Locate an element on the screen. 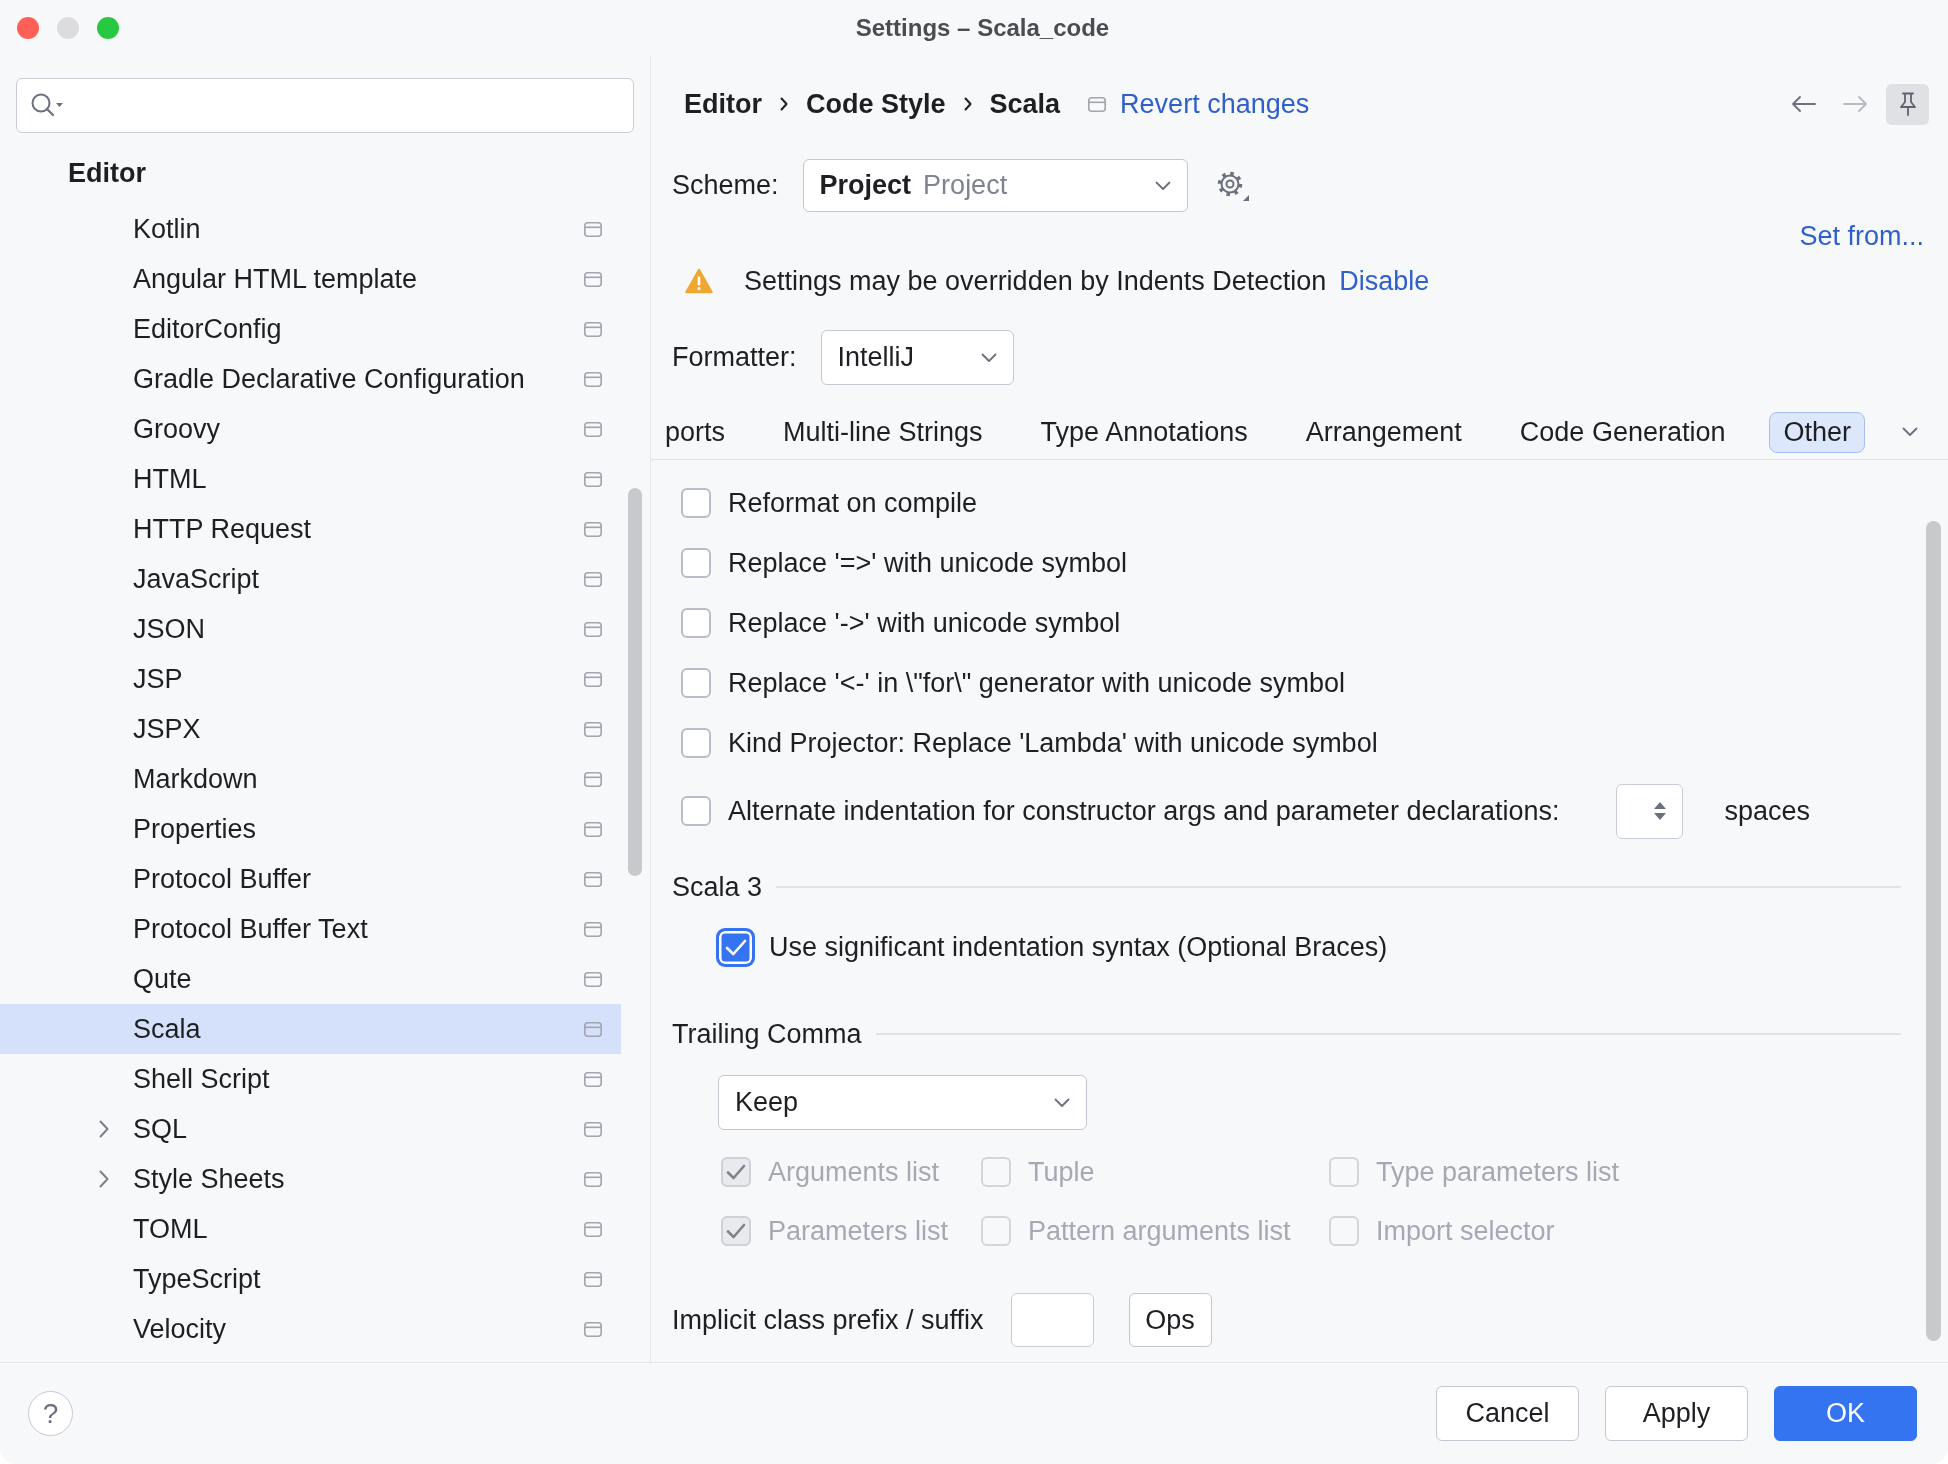  checkbox-label: Replace '=>' with unicode symbol is located at coordinates (928, 563).